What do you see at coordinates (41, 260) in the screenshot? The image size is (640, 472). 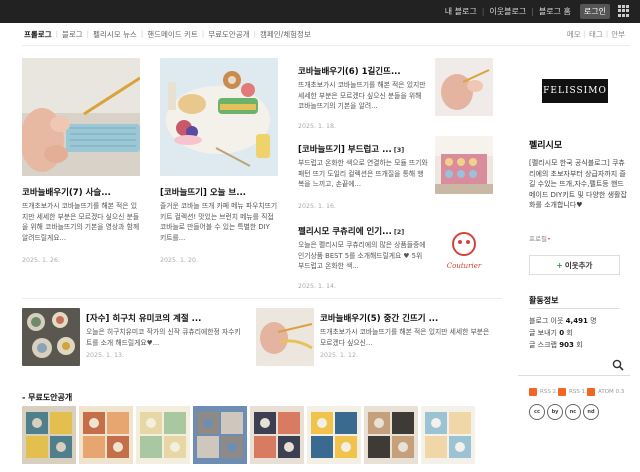 I see `post-date: 2025. 1. 26.` at bounding box center [41, 260].